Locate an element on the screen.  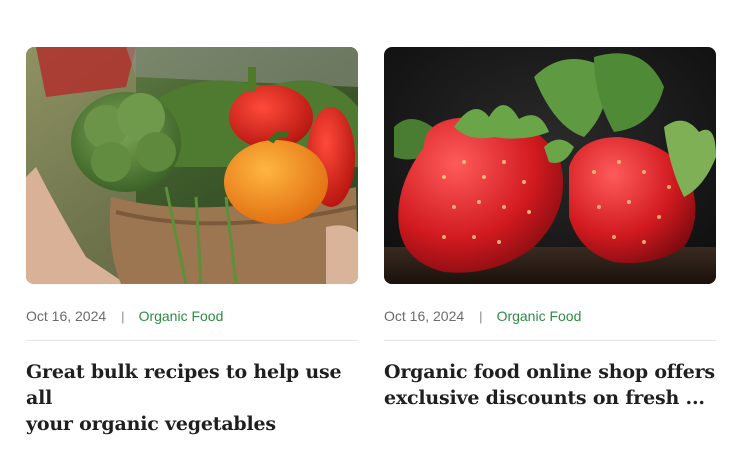
post-title-line: your organic vegetables is located at coordinates (151, 424).